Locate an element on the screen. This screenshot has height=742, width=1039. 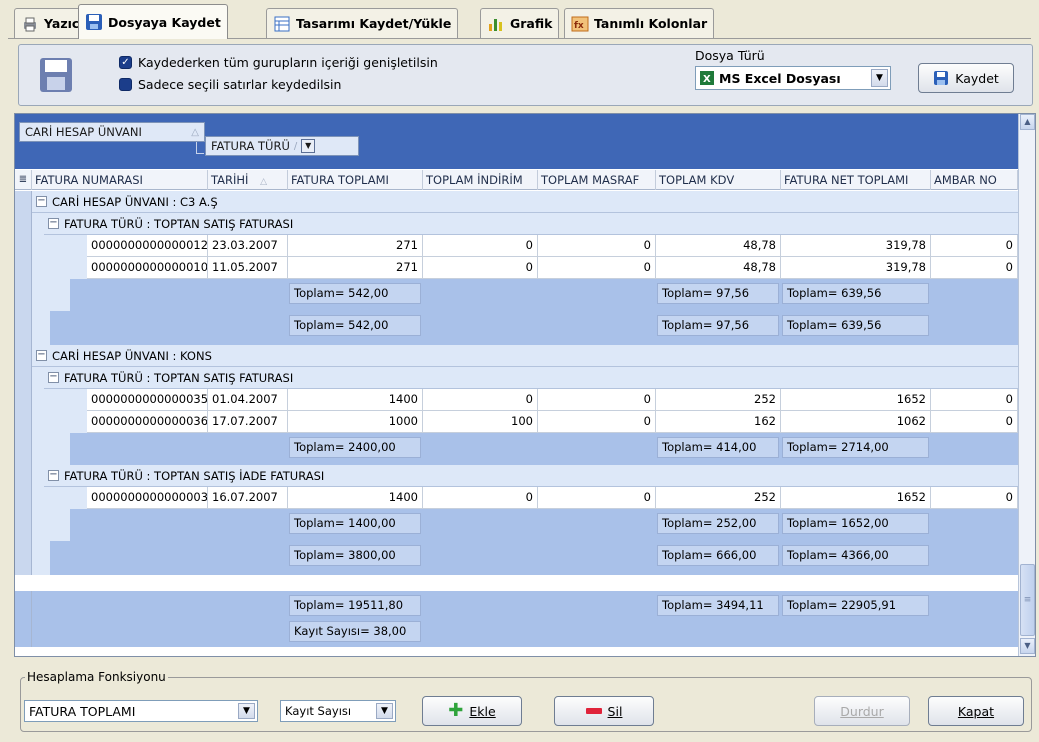
table-cell: 0000000000000035 is located at coordinates (147, 400).